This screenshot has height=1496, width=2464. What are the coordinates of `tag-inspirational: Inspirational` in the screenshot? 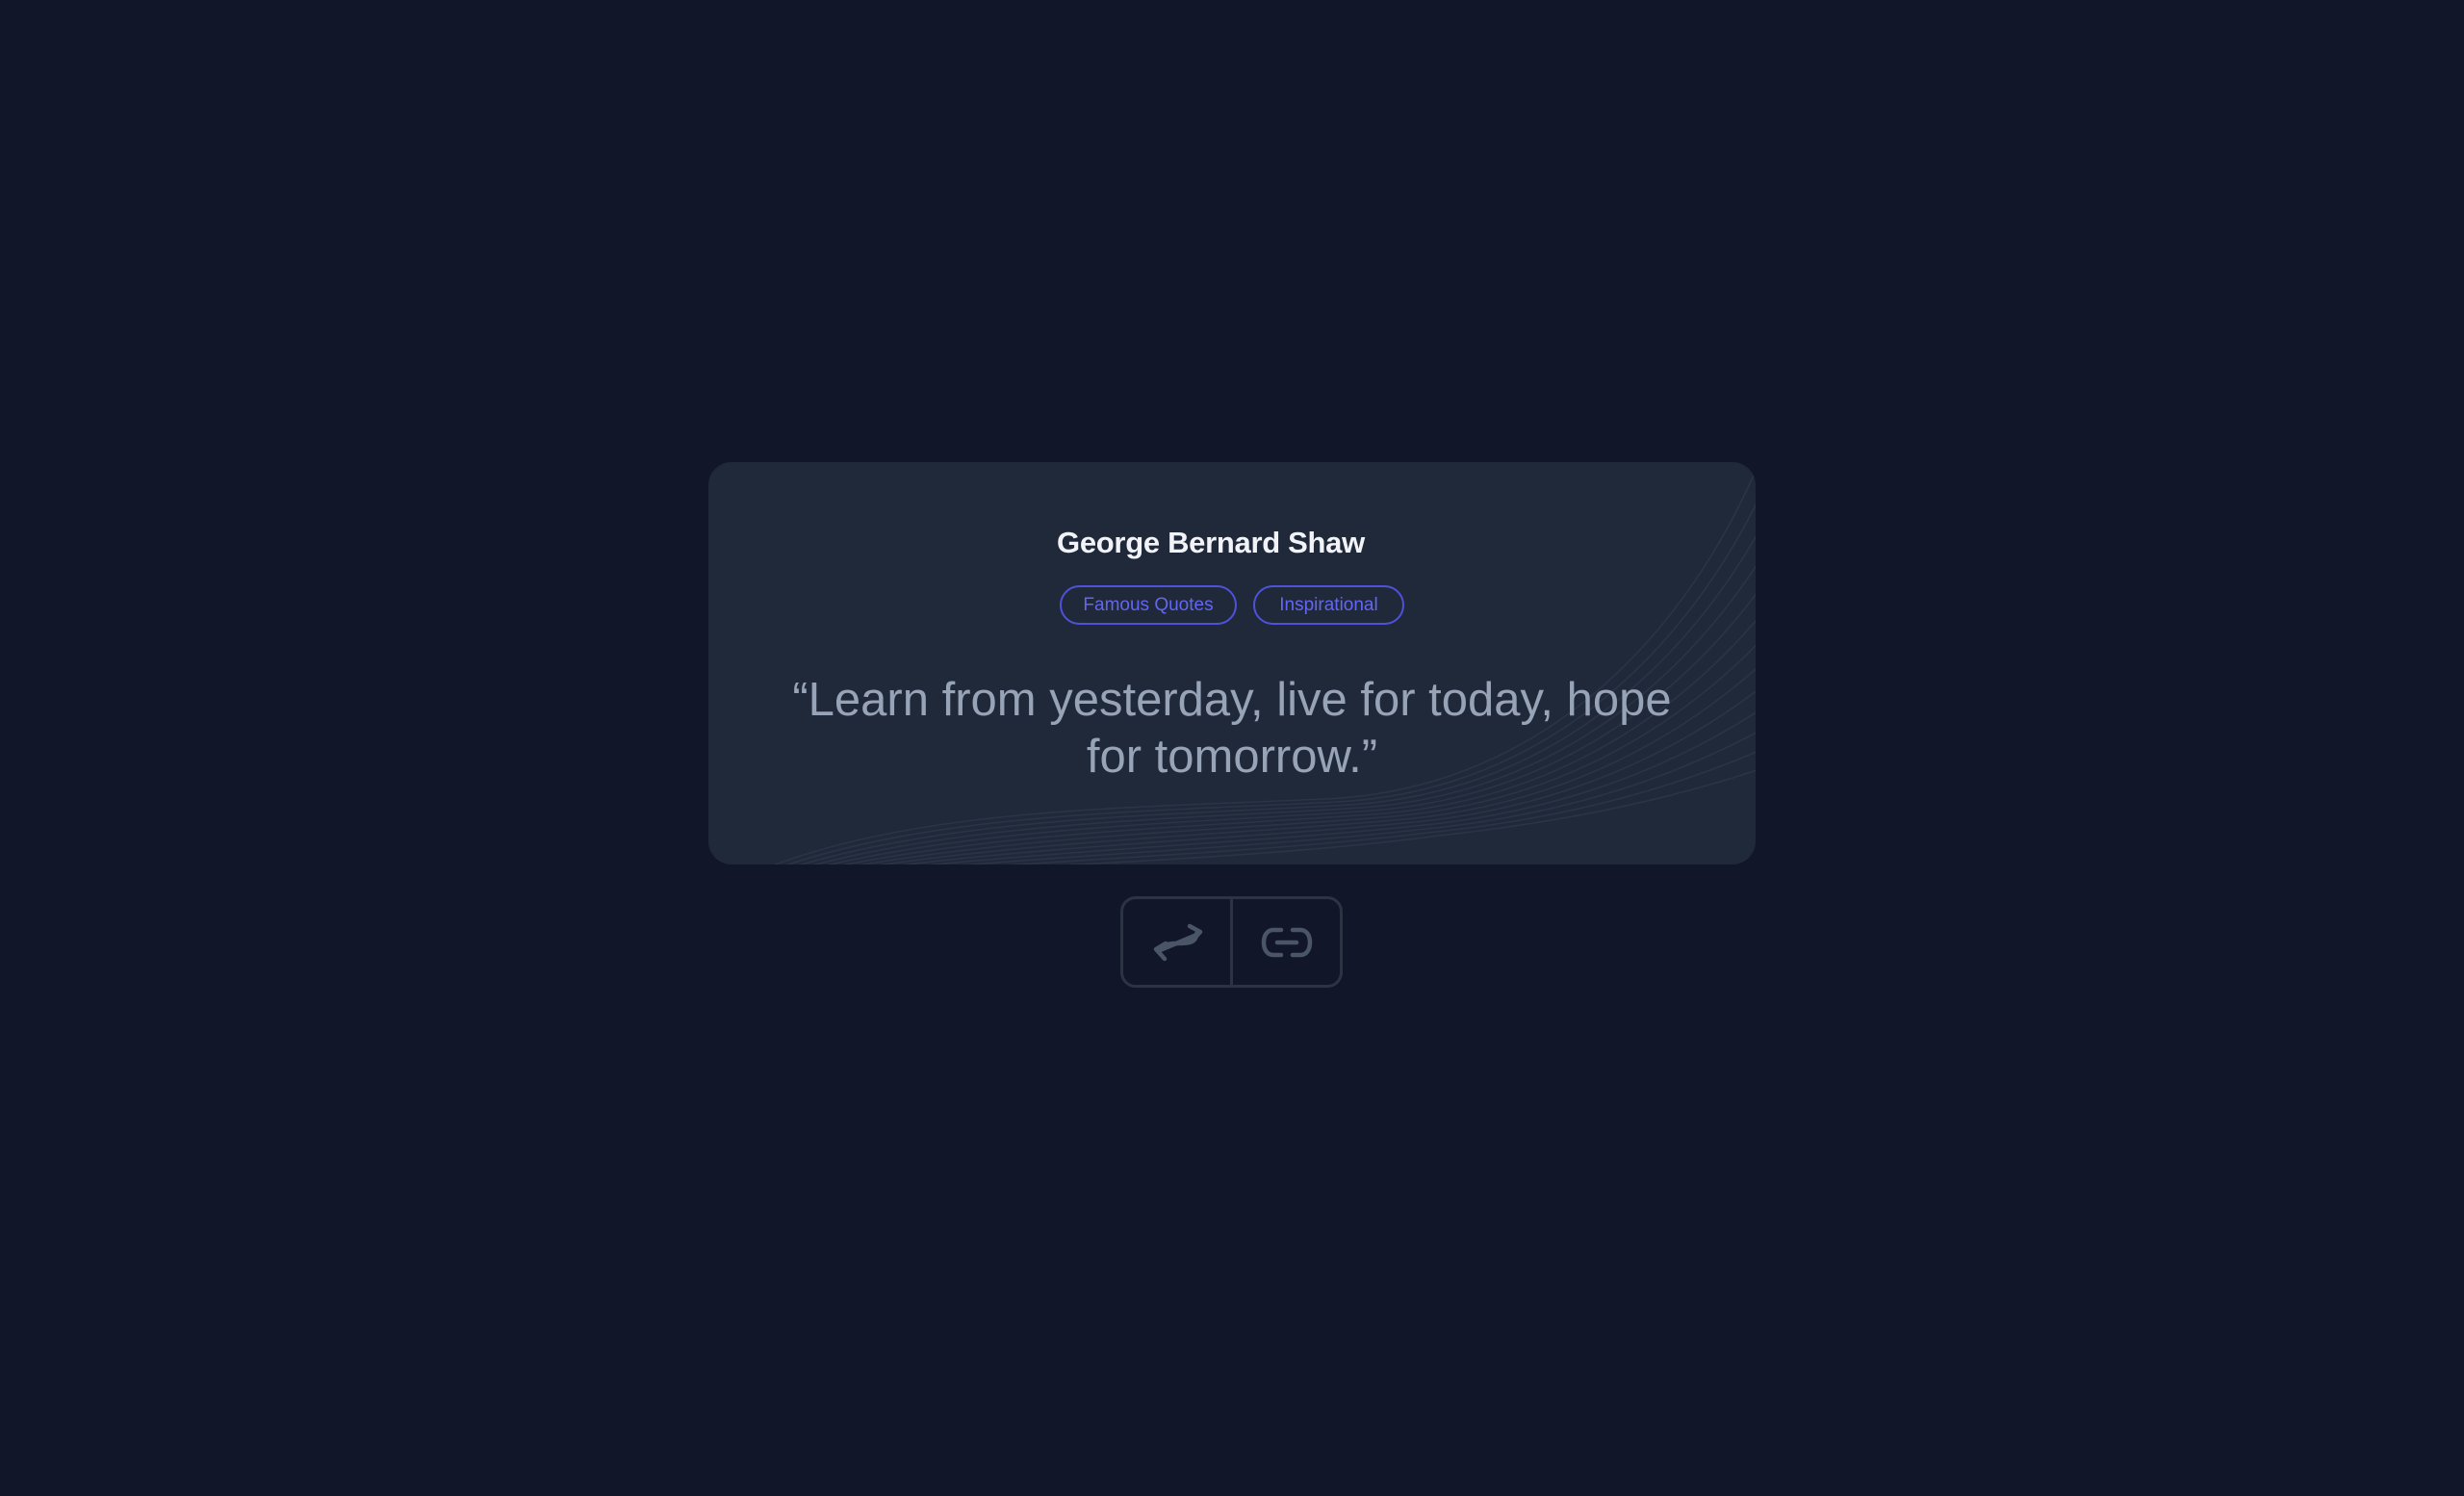 It's located at (1328, 605).